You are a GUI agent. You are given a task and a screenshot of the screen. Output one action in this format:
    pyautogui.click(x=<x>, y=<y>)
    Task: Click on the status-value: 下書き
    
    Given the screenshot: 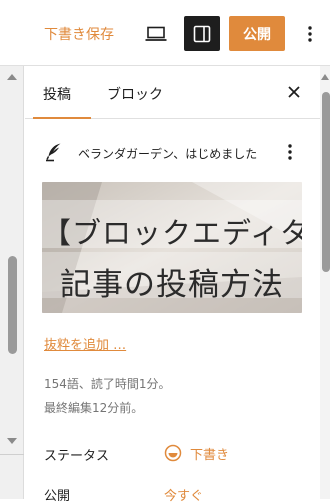 What is the action you would take?
    pyautogui.click(x=210, y=455)
    